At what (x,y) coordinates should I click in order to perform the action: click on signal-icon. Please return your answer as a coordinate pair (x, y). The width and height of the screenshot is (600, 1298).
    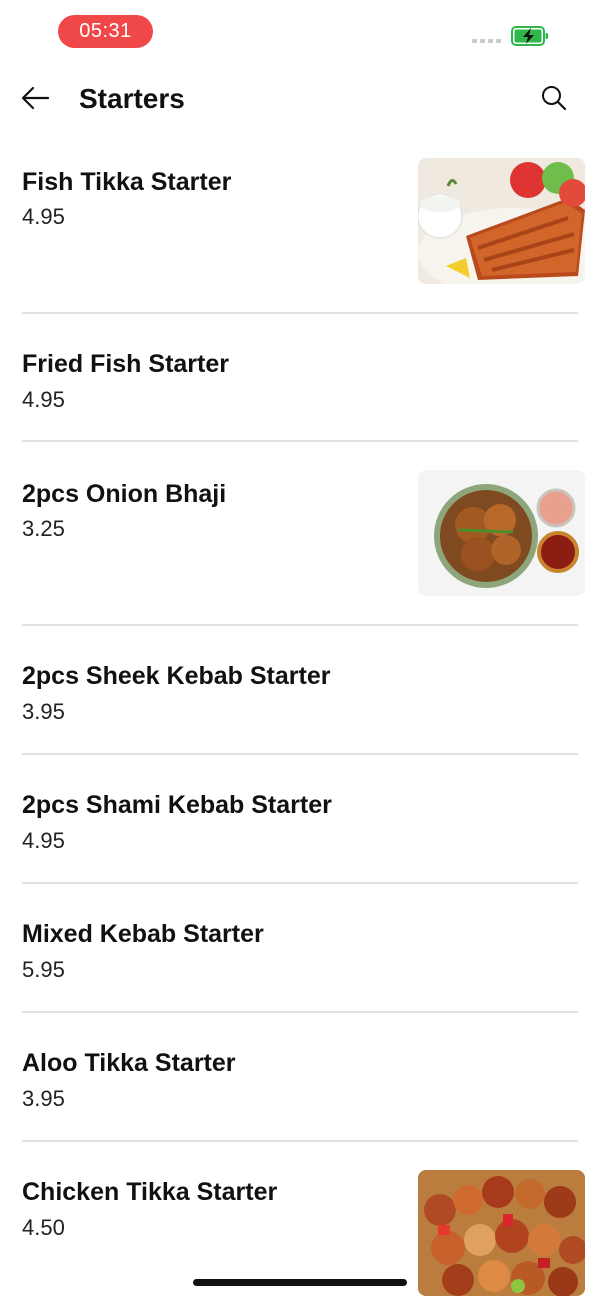
    Looking at the image, I should click on (486, 41).